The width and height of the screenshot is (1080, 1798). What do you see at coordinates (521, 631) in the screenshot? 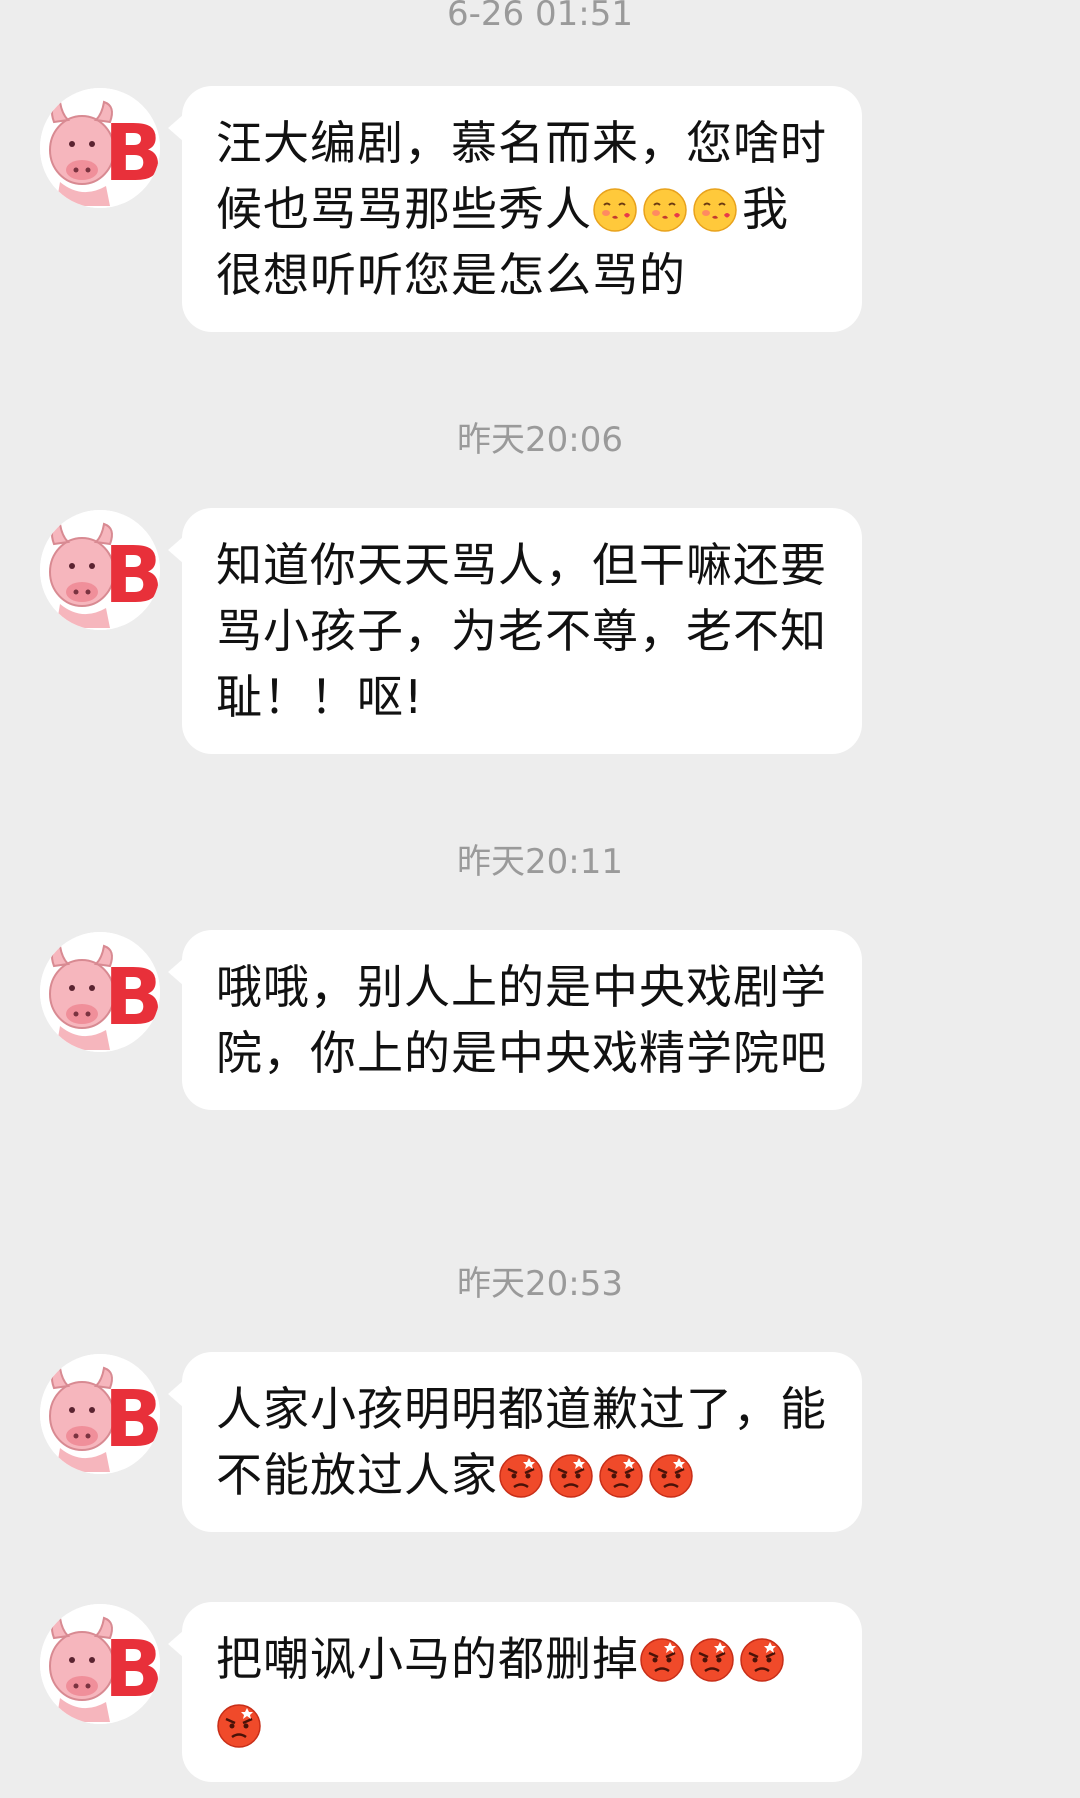
I see `message-text: 知道你天天骂人，但干嘛还要骂小孩子，为老不尊，老不知耻！！呕!` at bounding box center [521, 631].